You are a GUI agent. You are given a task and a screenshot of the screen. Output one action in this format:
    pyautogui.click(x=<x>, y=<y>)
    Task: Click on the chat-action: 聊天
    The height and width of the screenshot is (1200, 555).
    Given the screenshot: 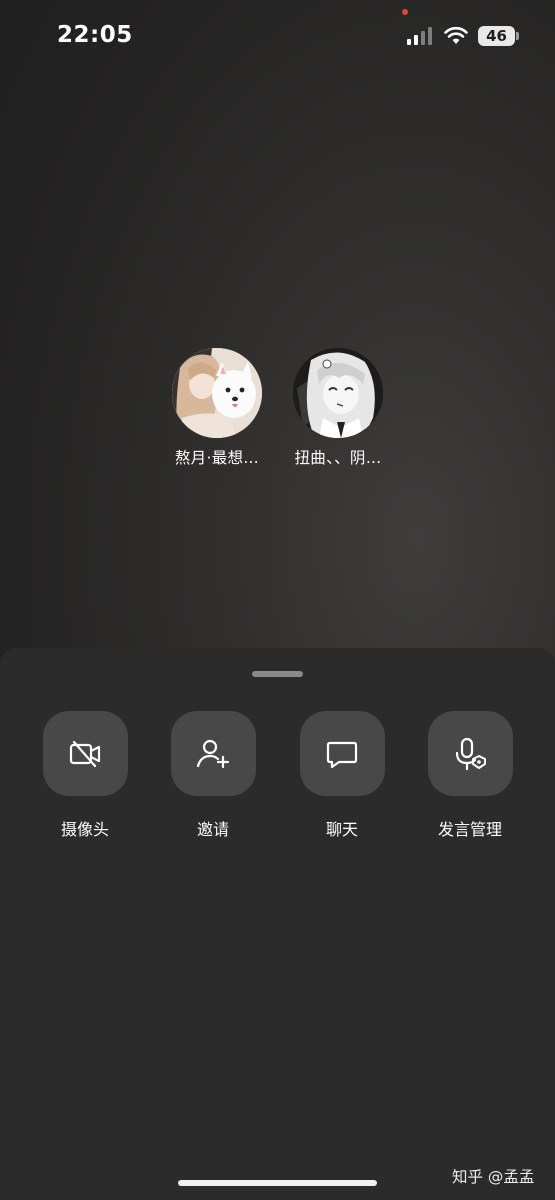 What is the action you would take?
    pyautogui.click(x=342, y=775)
    